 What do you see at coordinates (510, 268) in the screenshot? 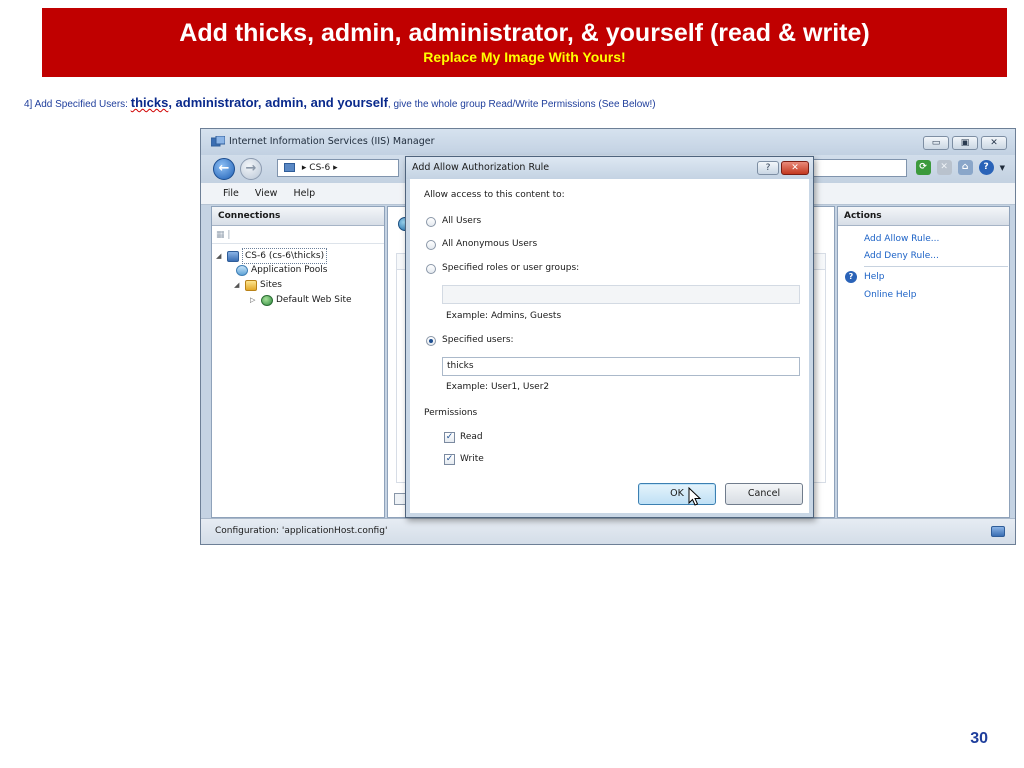
I see `specified-roles-label: Specified roles or user groups:` at bounding box center [510, 268].